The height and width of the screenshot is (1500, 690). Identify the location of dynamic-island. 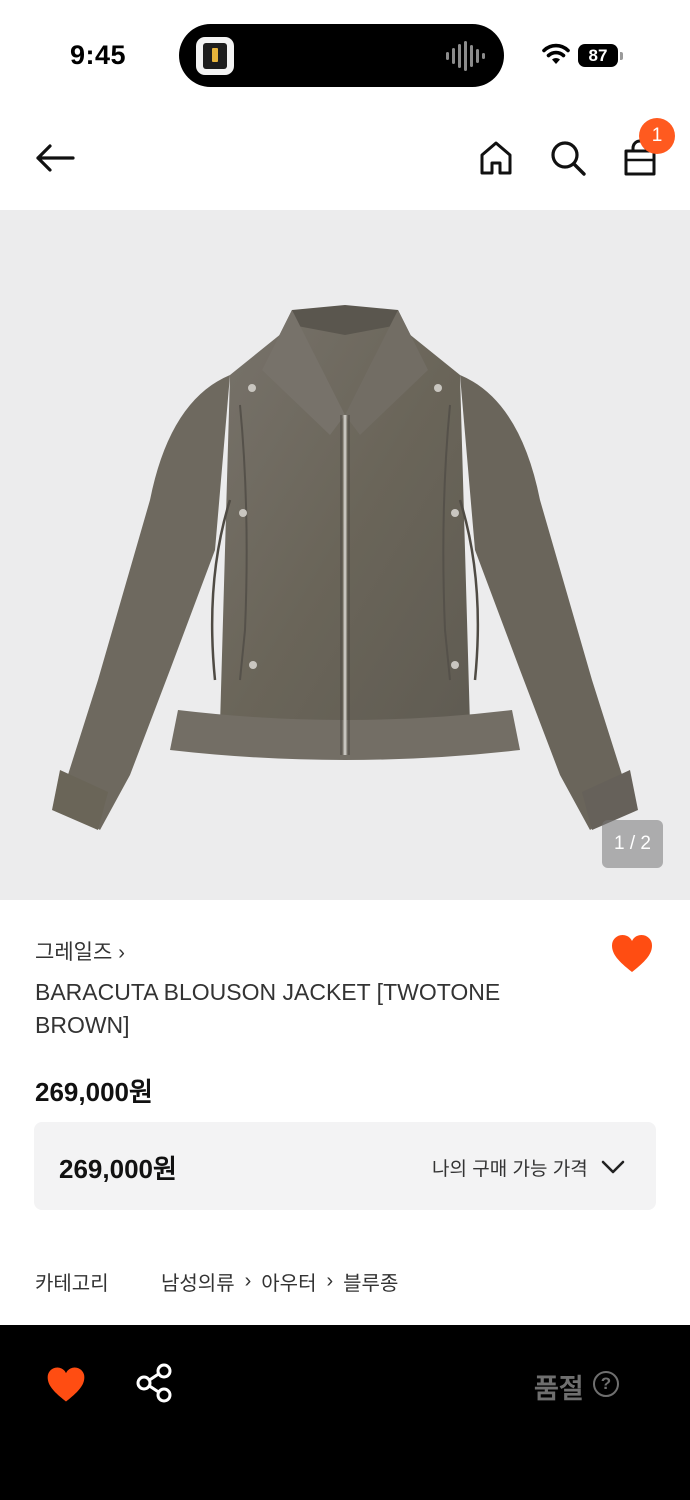
(341, 55).